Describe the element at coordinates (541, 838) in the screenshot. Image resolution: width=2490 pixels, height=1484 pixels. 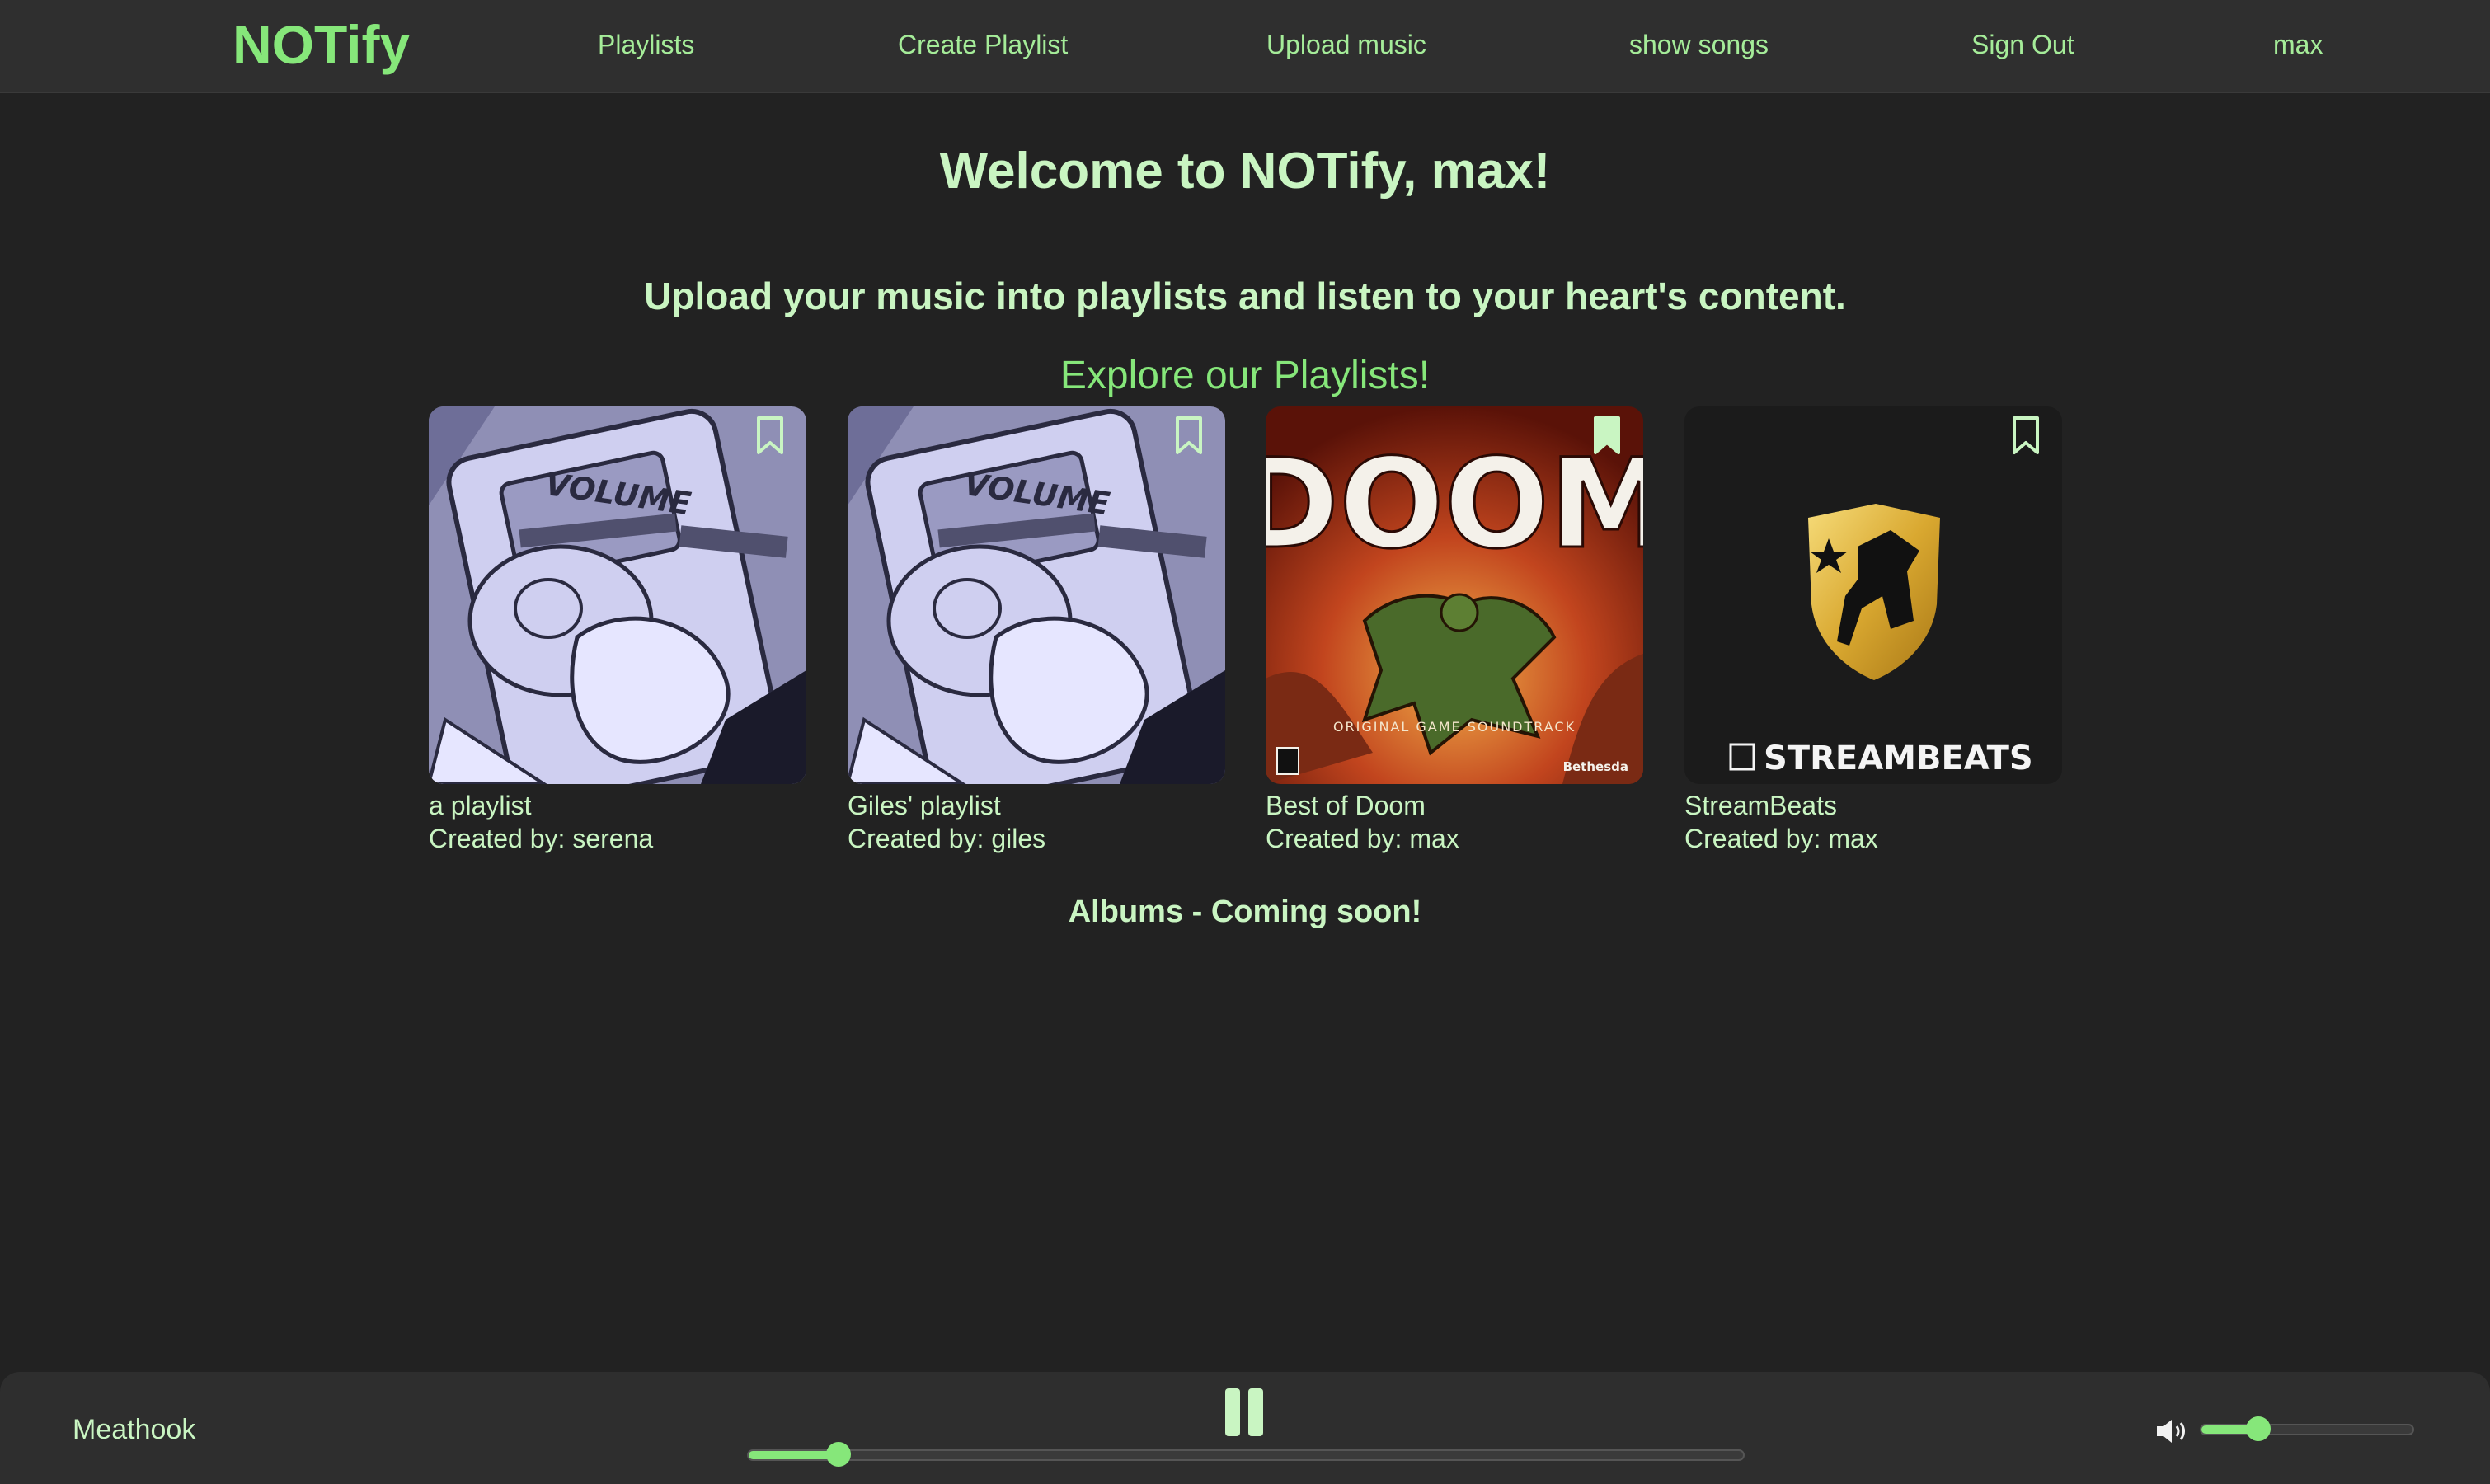
I see `playlist-creator: Created by: serena` at that location.